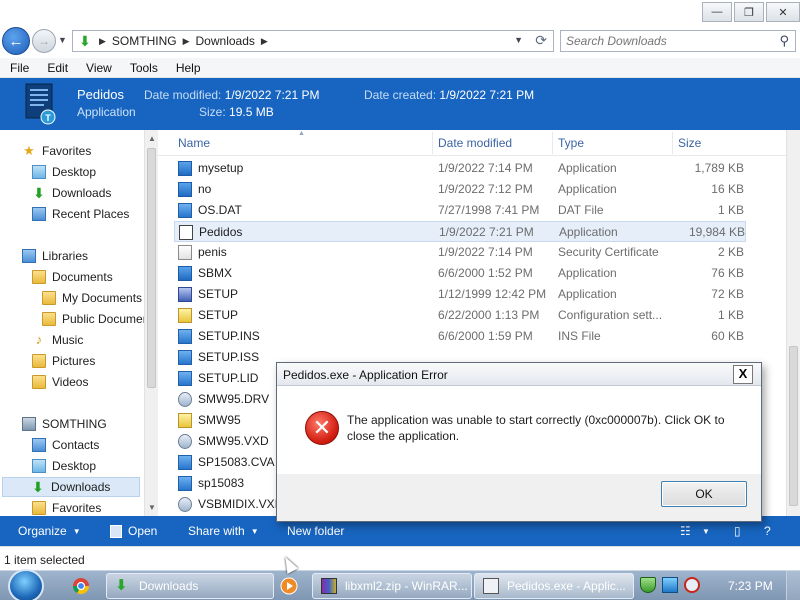  What do you see at coordinates (692, 585) in the screenshot?
I see `volume-muted-icon` at bounding box center [692, 585].